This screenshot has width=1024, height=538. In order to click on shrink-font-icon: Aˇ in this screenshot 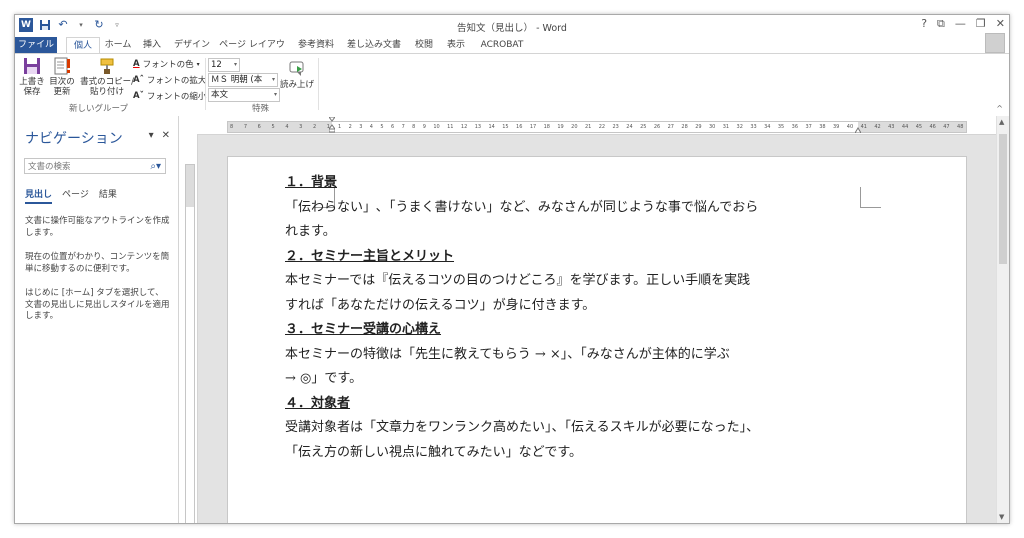, I will do `click(138, 96)`.